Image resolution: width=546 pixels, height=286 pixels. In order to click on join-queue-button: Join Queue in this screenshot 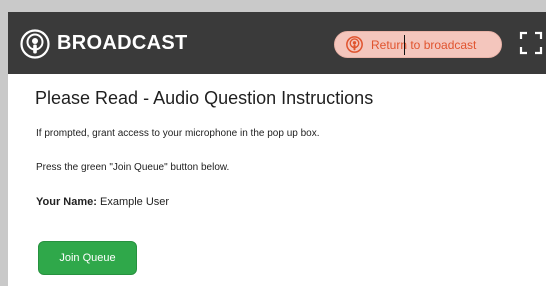, I will do `click(87, 258)`.